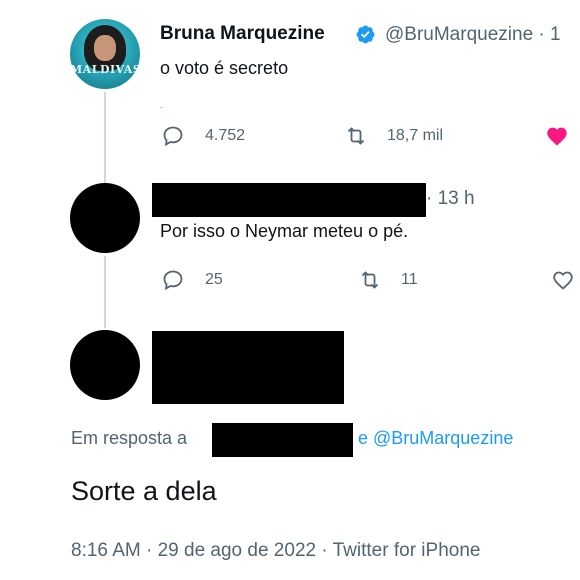 The image size is (580, 580). What do you see at coordinates (144, 491) in the screenshot?
I see `focused-tweet-text: Sorte a dela` at bounding box center [144, 491].